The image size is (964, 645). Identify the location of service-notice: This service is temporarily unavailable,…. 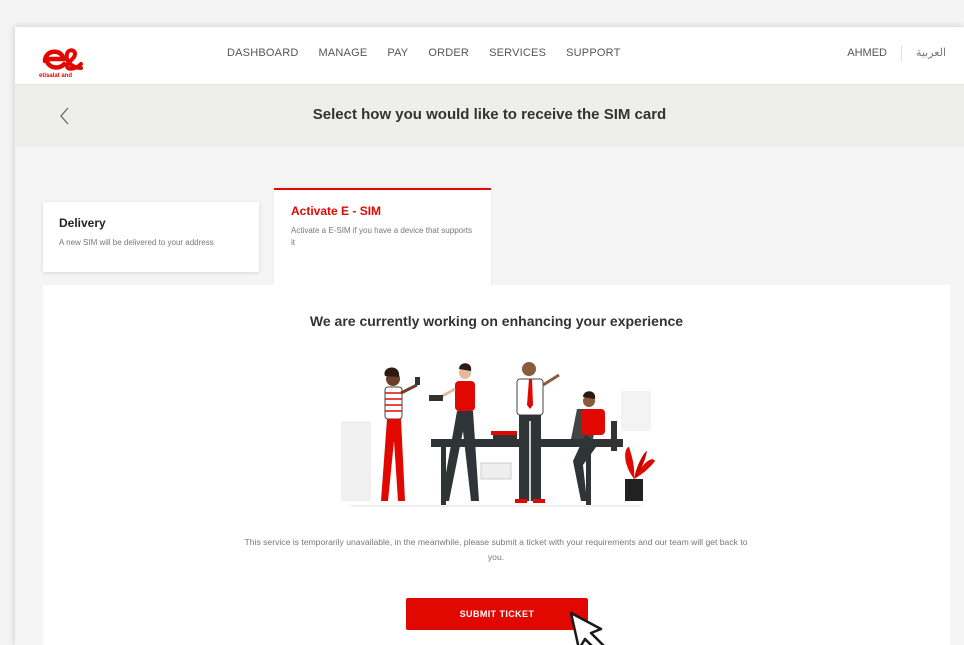
(496, 549).